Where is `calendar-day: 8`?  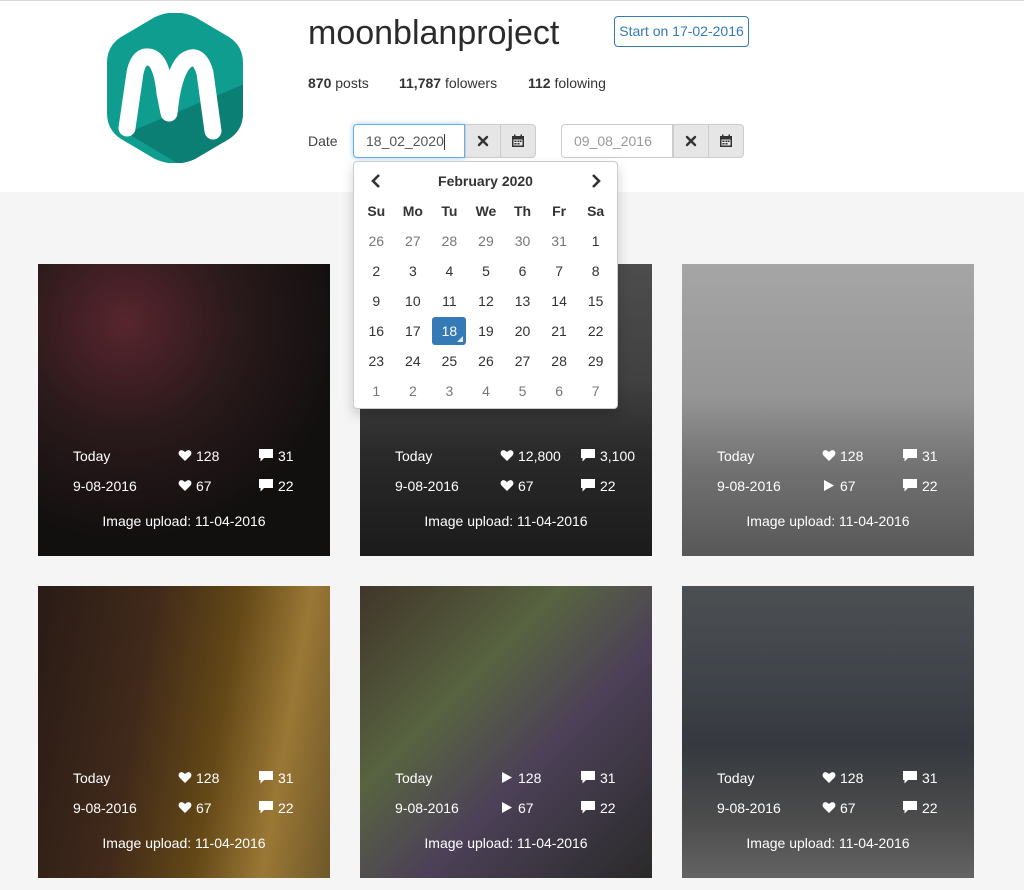
calendar-day: 8 is located at coordinates (595, 271).